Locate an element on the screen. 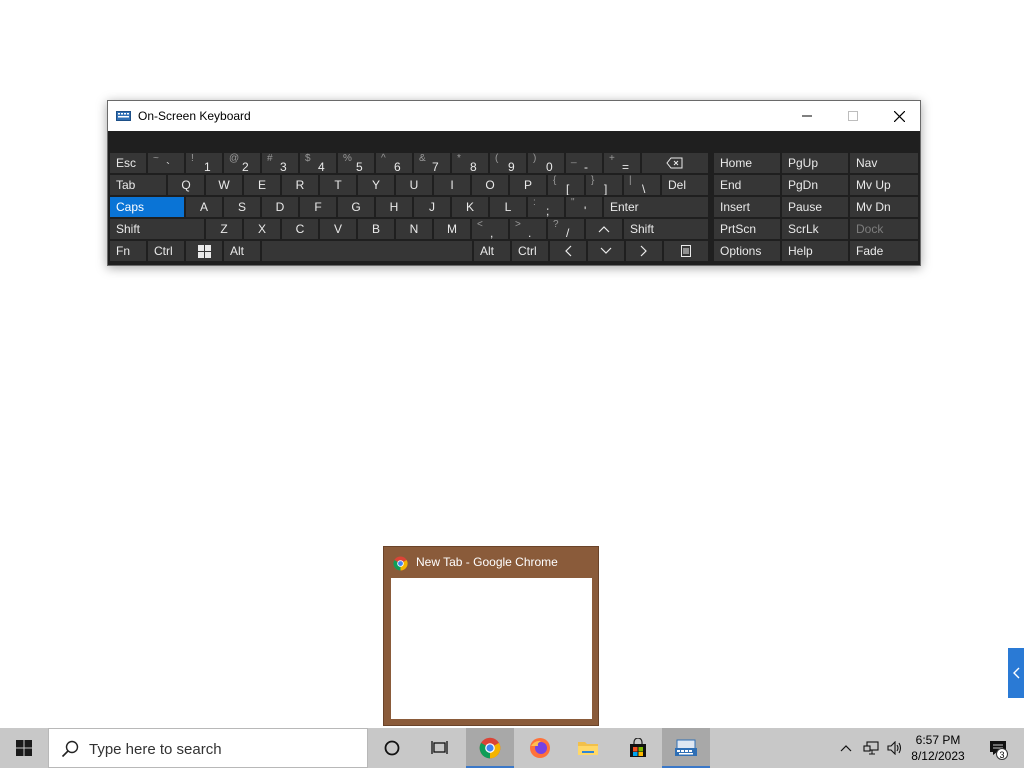  close-button is located at coordinates (899, 116).